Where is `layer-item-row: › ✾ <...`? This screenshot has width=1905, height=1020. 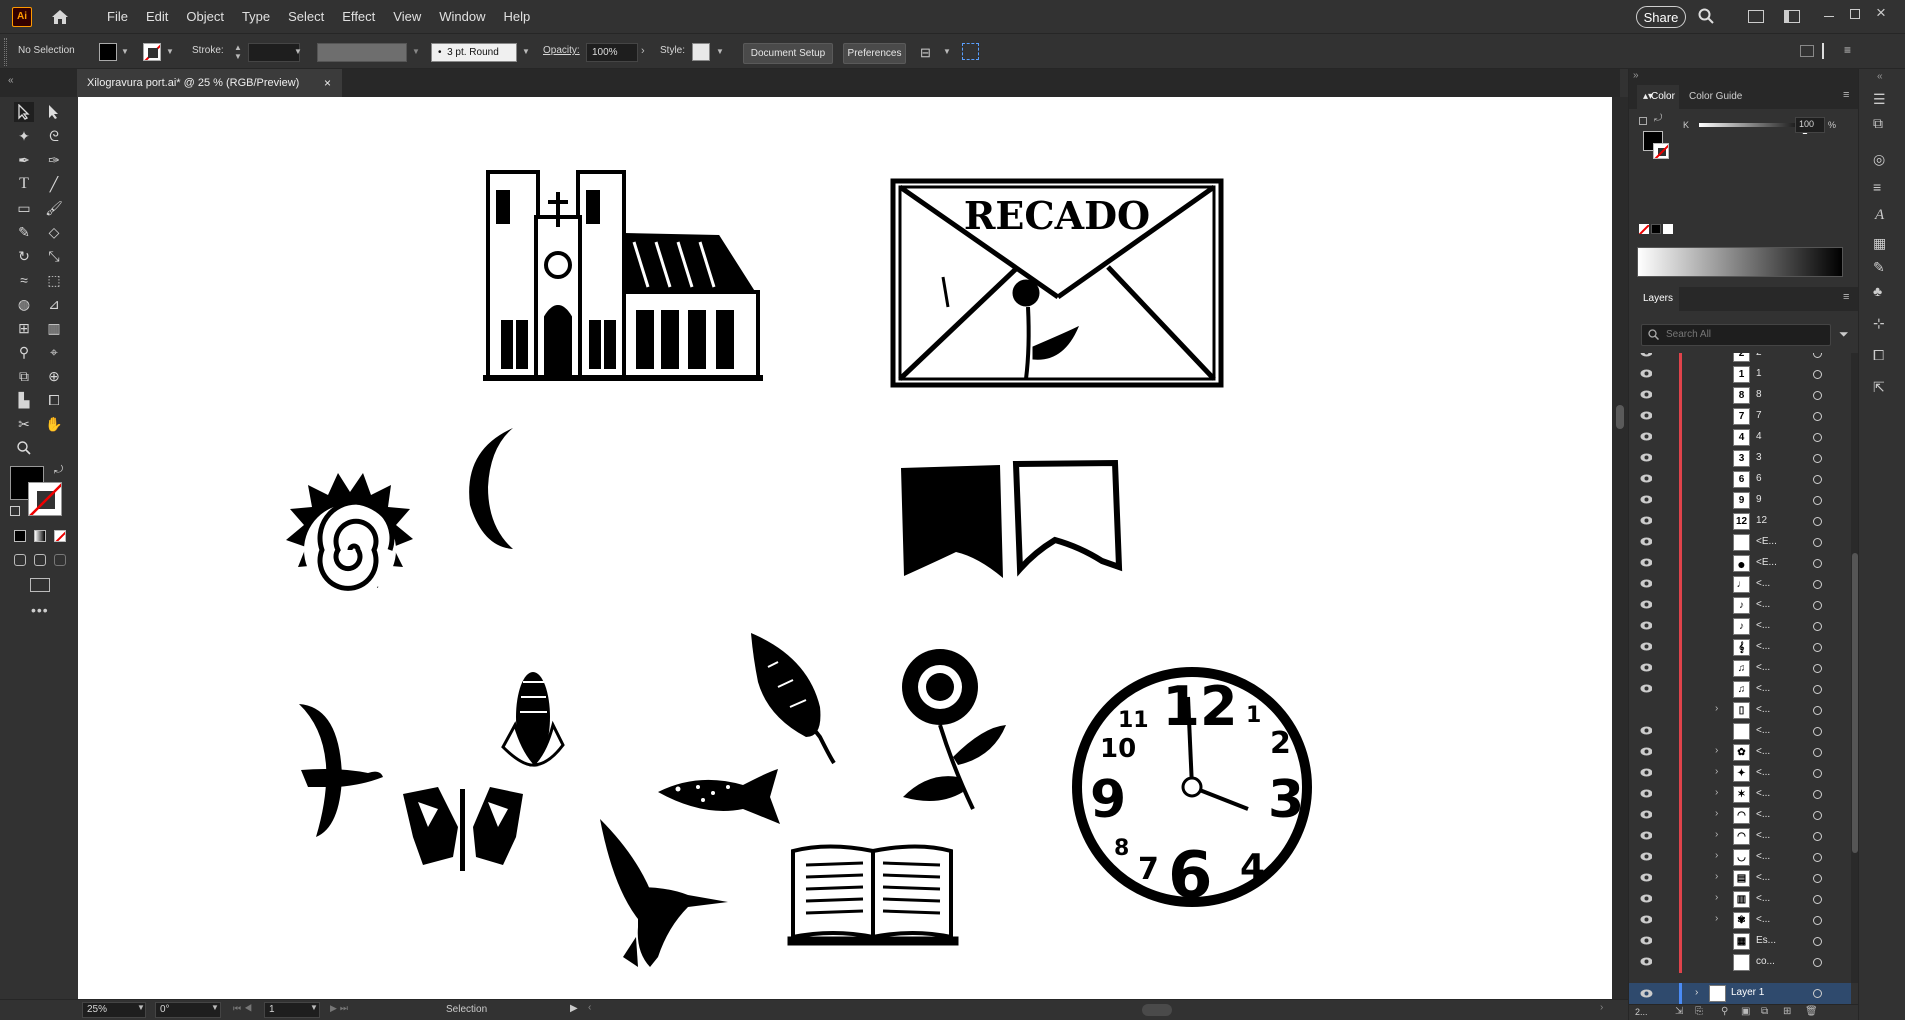
layer-item-row: › ✾ <... is located at coordinates (1740, 920).